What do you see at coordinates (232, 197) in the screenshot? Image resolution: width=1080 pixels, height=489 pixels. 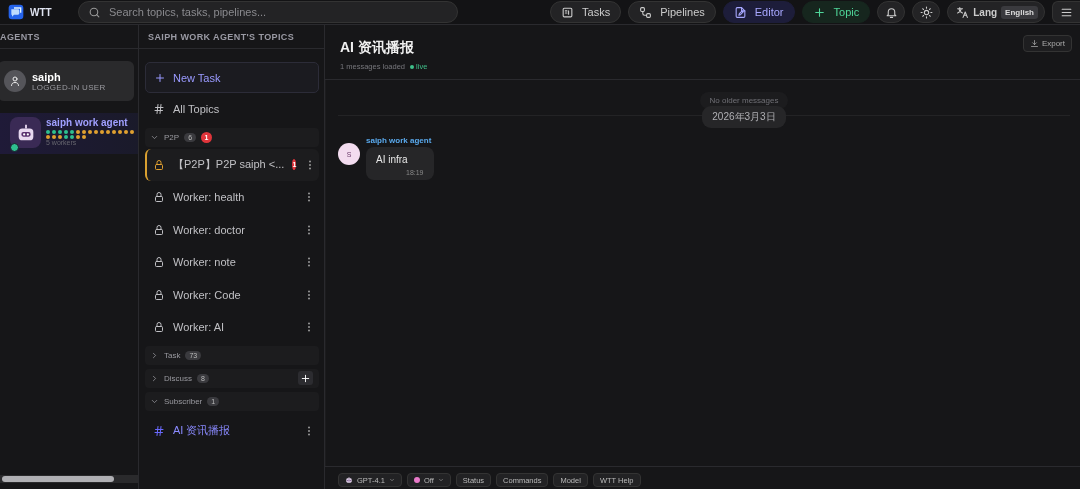 I see `topic-item: Worker: health` at bounding box center [232, 197].